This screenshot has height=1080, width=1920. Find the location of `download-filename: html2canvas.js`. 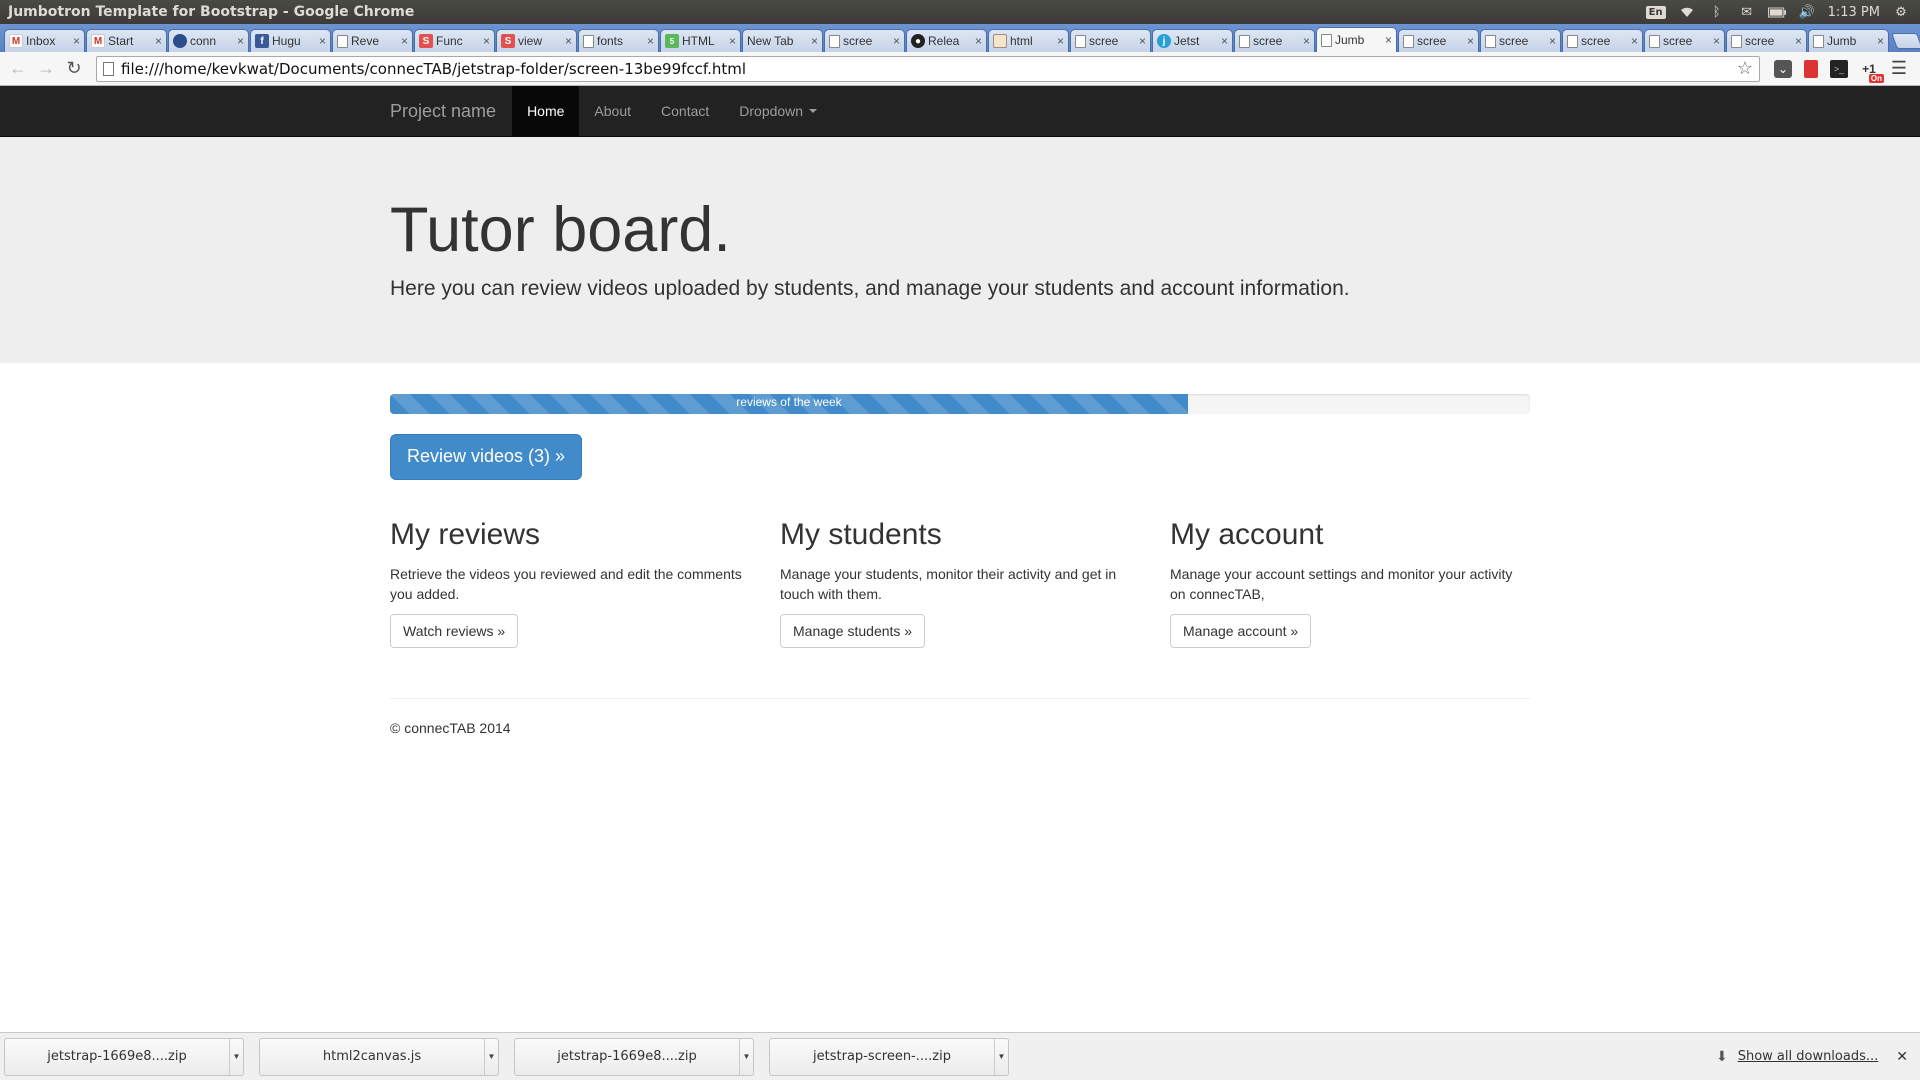

download-filename: html2canvas.js is located at coordinates (372, 1056).